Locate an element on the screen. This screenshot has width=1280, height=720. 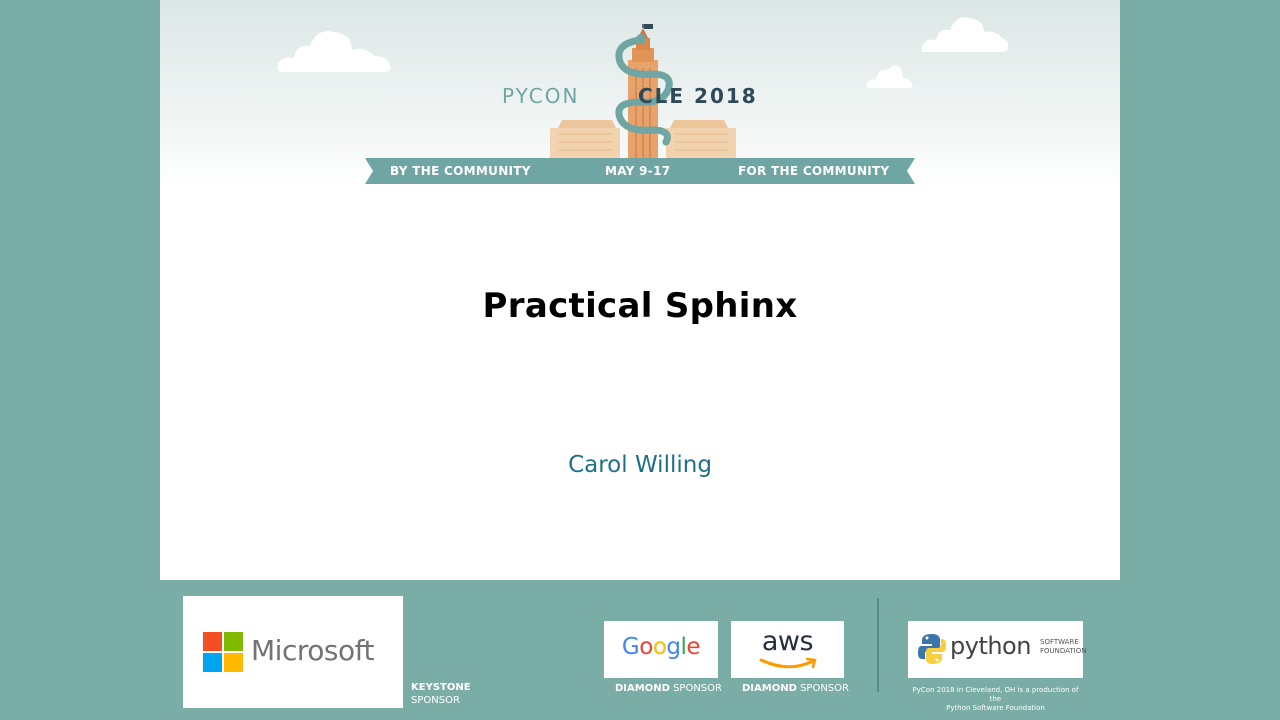
ribbon-dates: MAY 9-17 is located at coordinates (638, 171).